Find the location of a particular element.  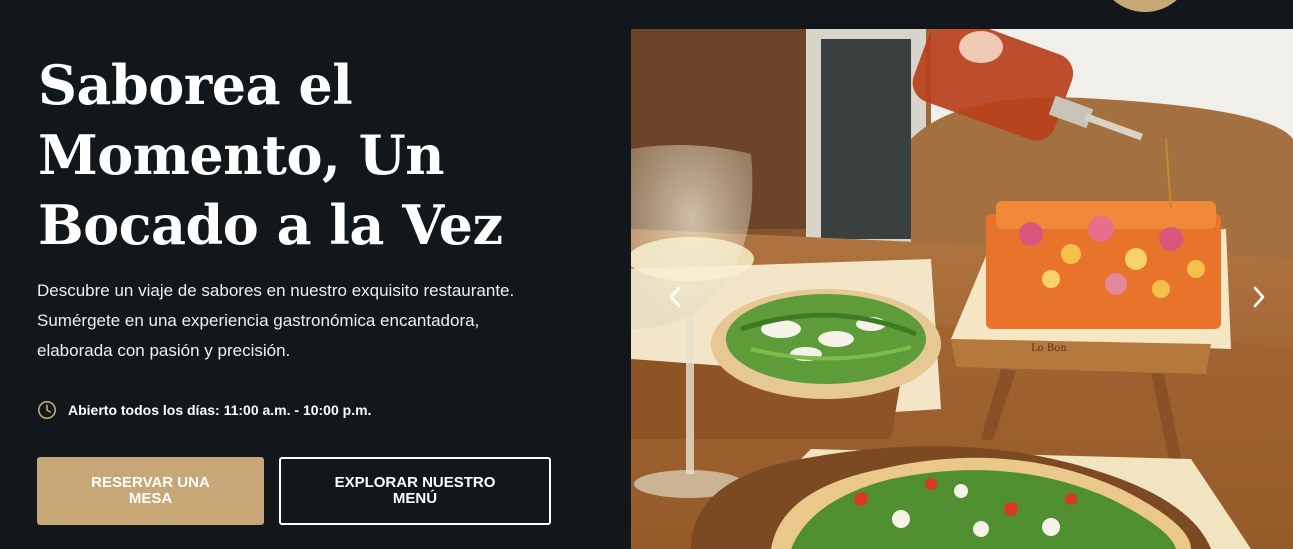

headline-line-1: Saborea el is located at coordinates (195, 85).